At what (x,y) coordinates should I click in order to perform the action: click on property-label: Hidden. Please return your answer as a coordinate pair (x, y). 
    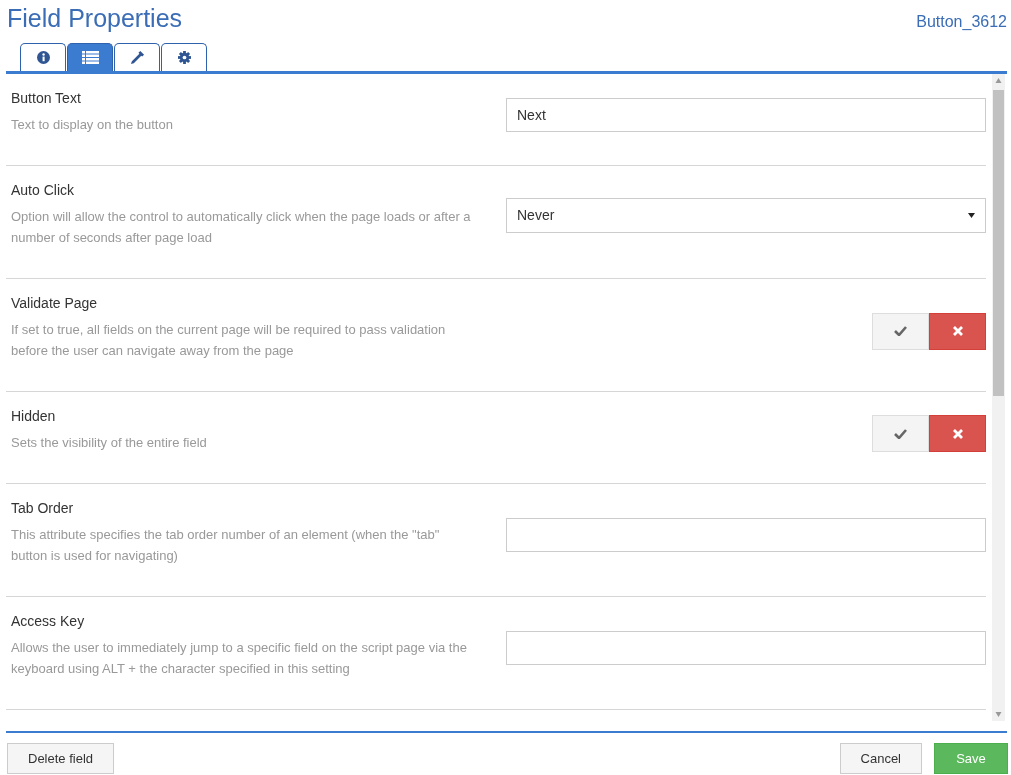
    Looking at the image, I should click on (34, 416).